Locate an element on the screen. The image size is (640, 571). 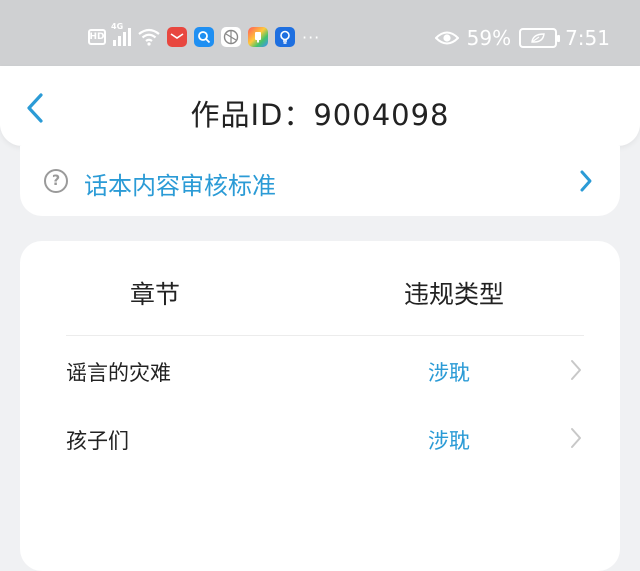
page-title: 作品ID：9004098 is located at coordinates (320, 115).